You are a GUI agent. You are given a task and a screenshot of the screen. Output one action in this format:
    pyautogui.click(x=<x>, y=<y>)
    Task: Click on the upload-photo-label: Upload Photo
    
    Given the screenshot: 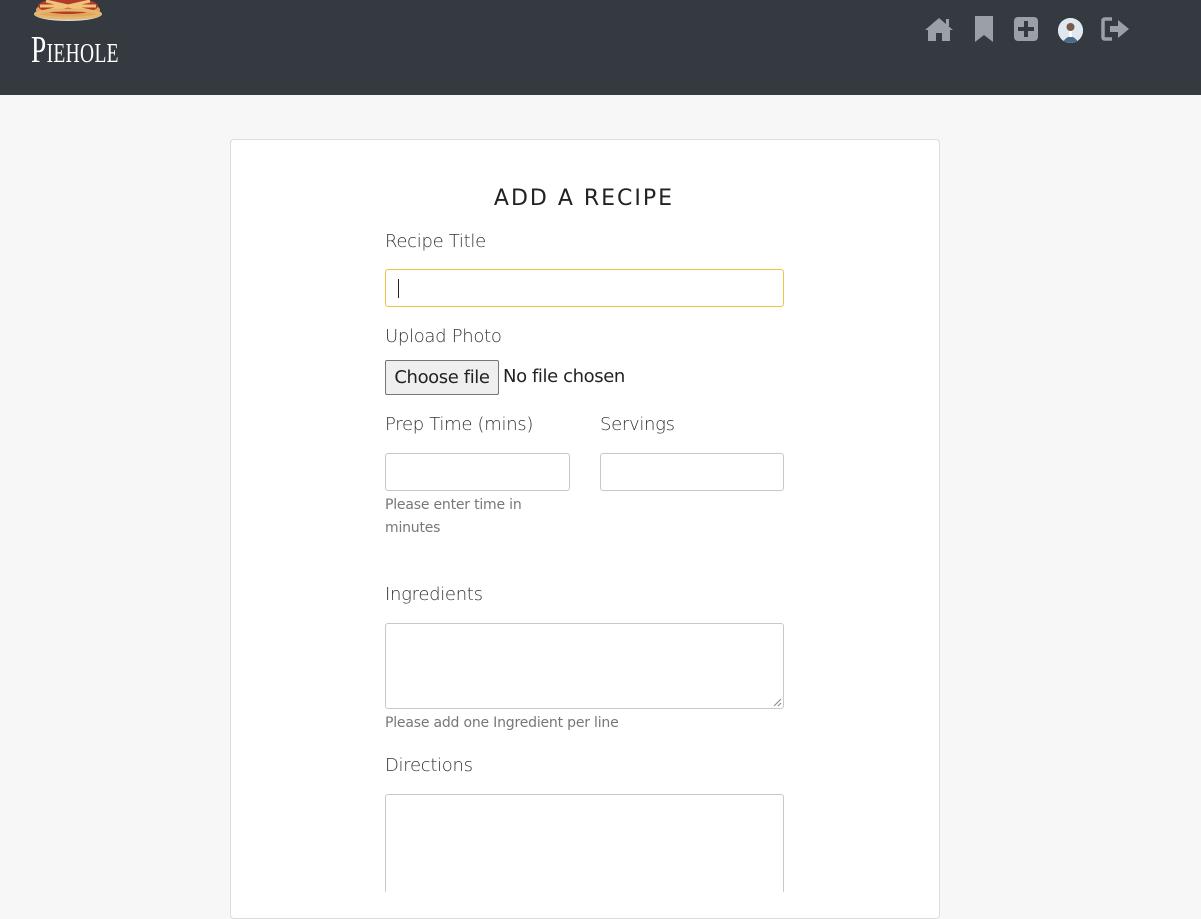 What is the action you would take?
    pyautogui.click(x=443, y=336)
    